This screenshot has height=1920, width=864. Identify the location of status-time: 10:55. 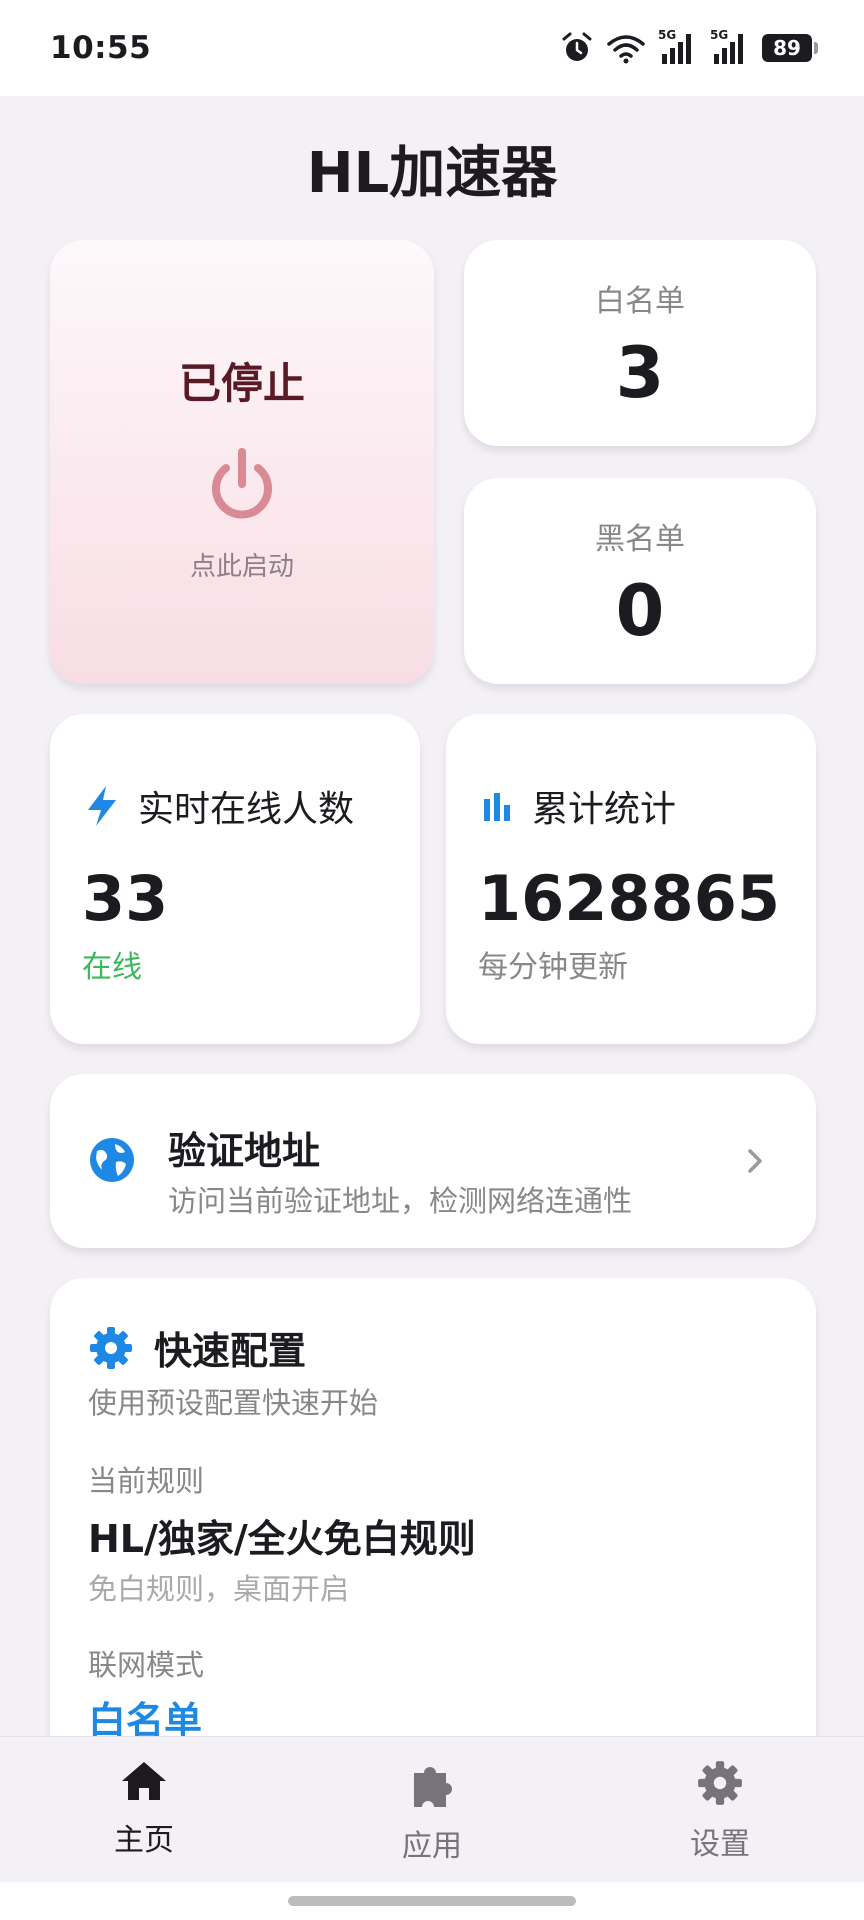
(101, 48).